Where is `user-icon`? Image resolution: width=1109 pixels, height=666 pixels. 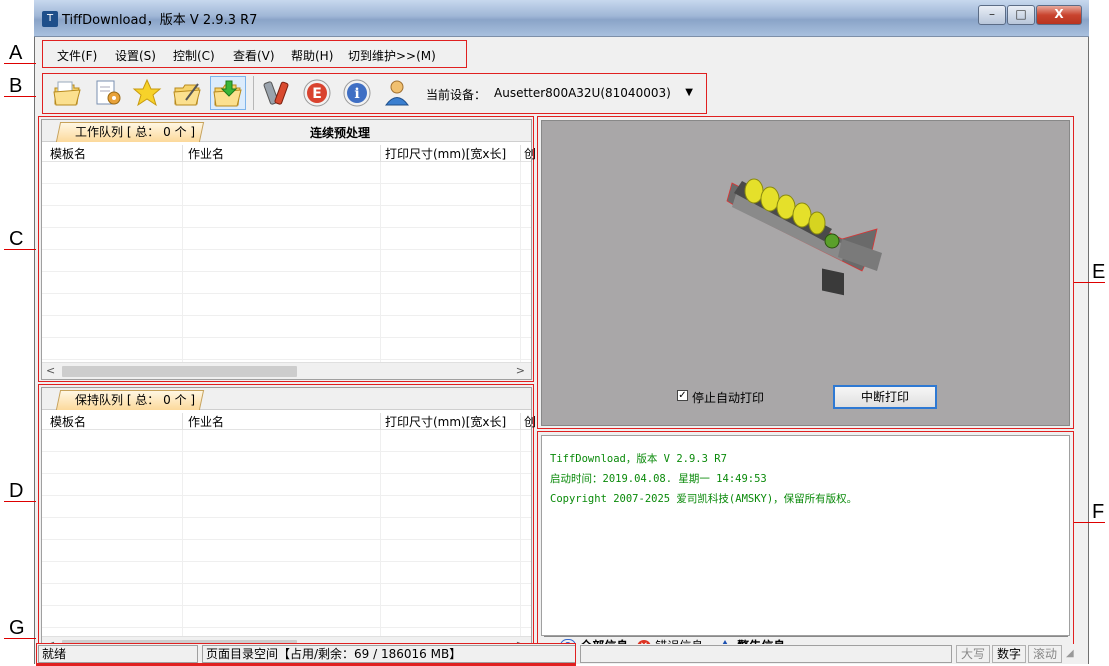 user-icon is located at coordinates (397, 93).